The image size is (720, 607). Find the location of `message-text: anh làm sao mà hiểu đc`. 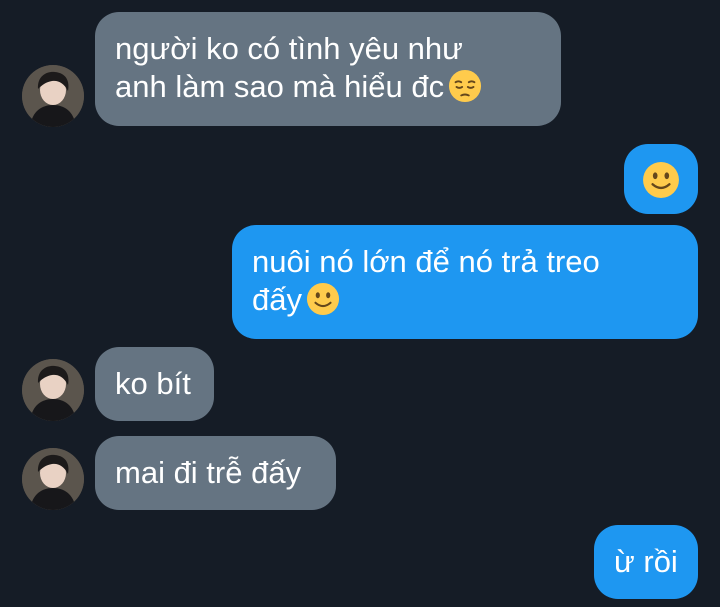

message-text: anh làm sao mà hiểu đc is located at coordinates (280, 86).